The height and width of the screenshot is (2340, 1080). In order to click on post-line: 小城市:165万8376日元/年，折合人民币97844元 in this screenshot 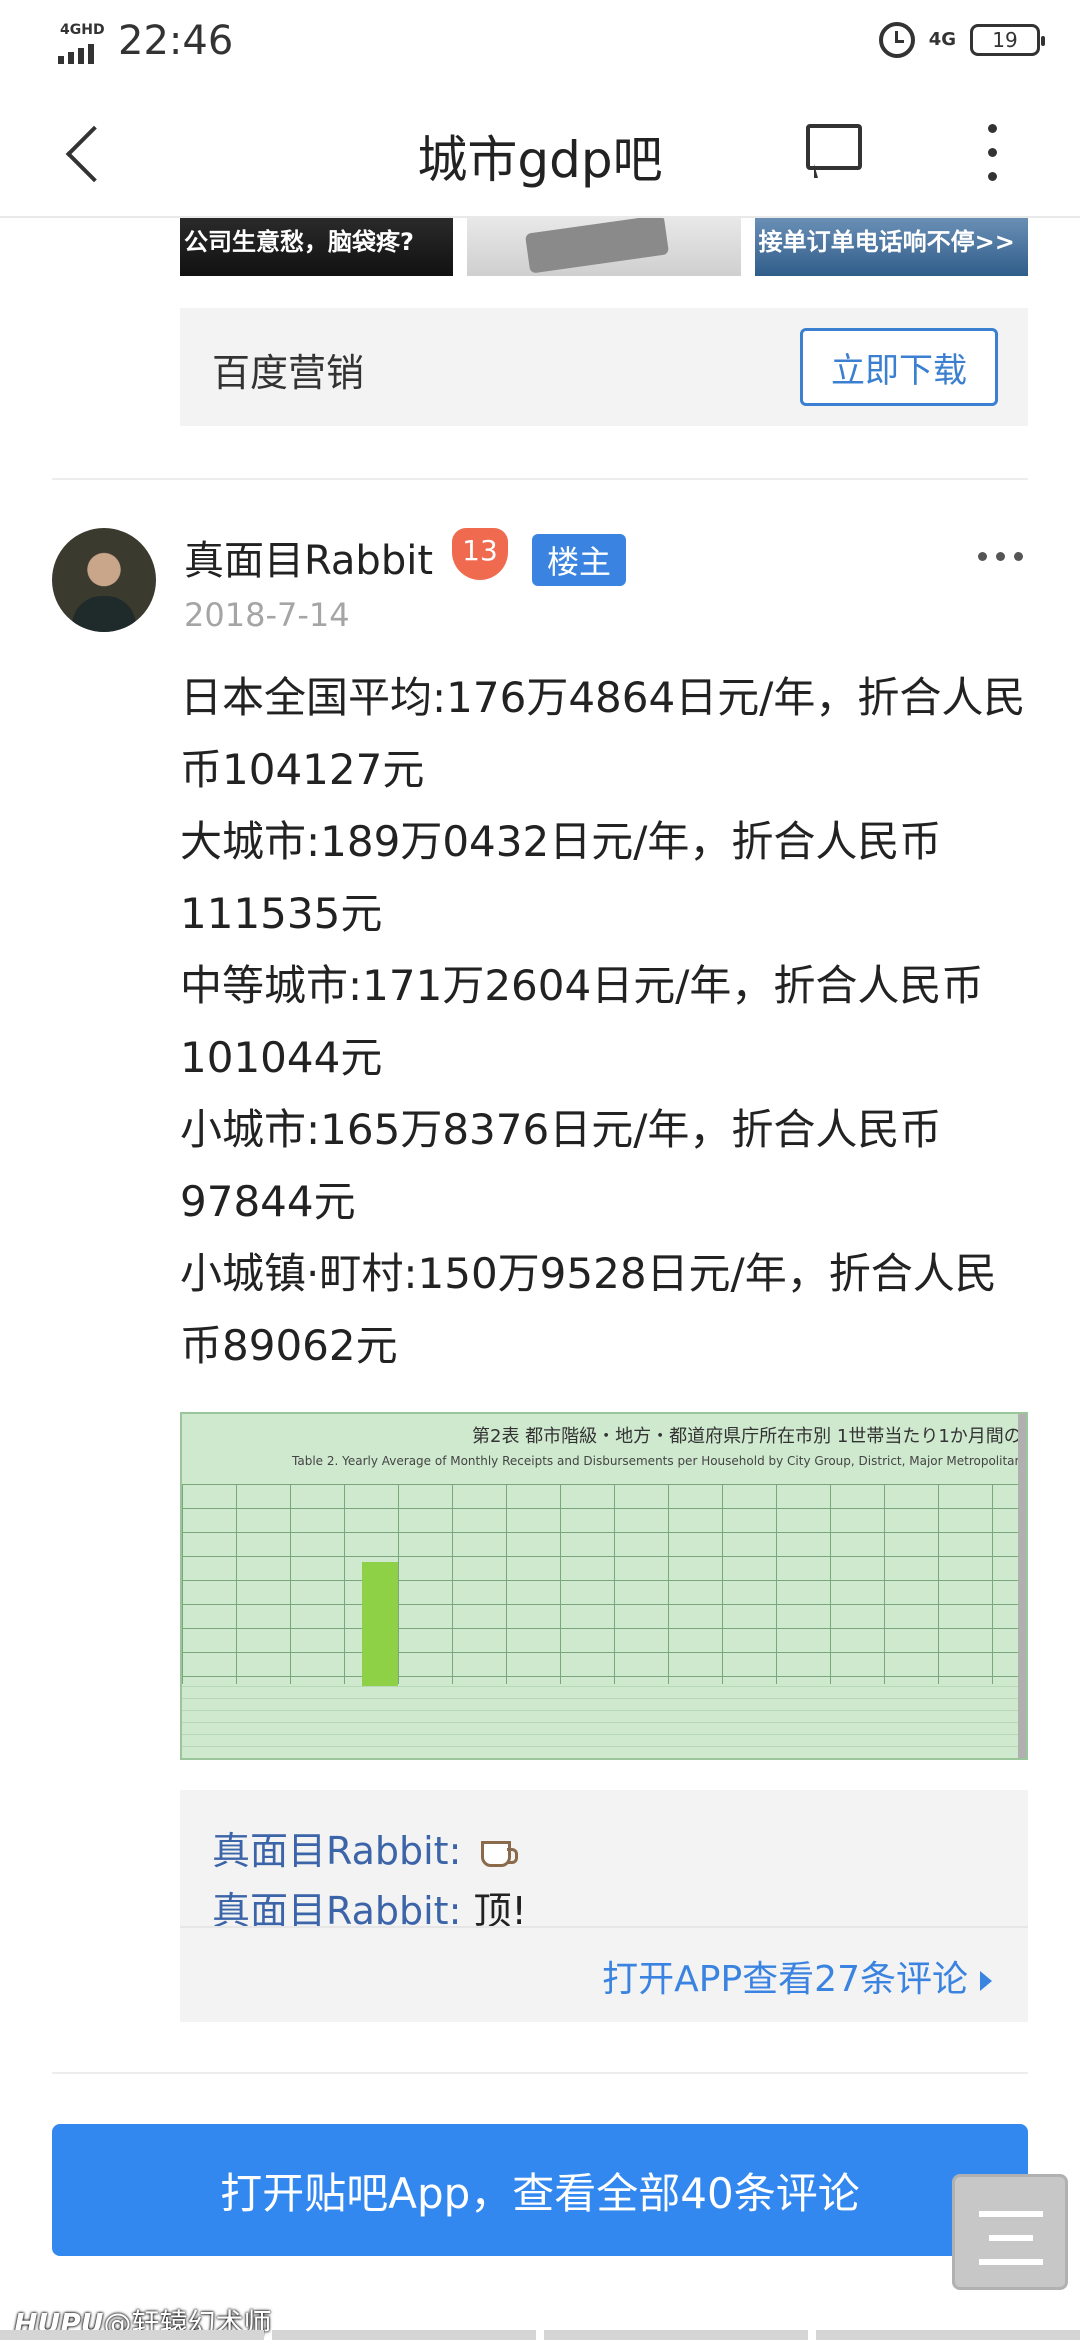, I will do `click(561, 1165)`.